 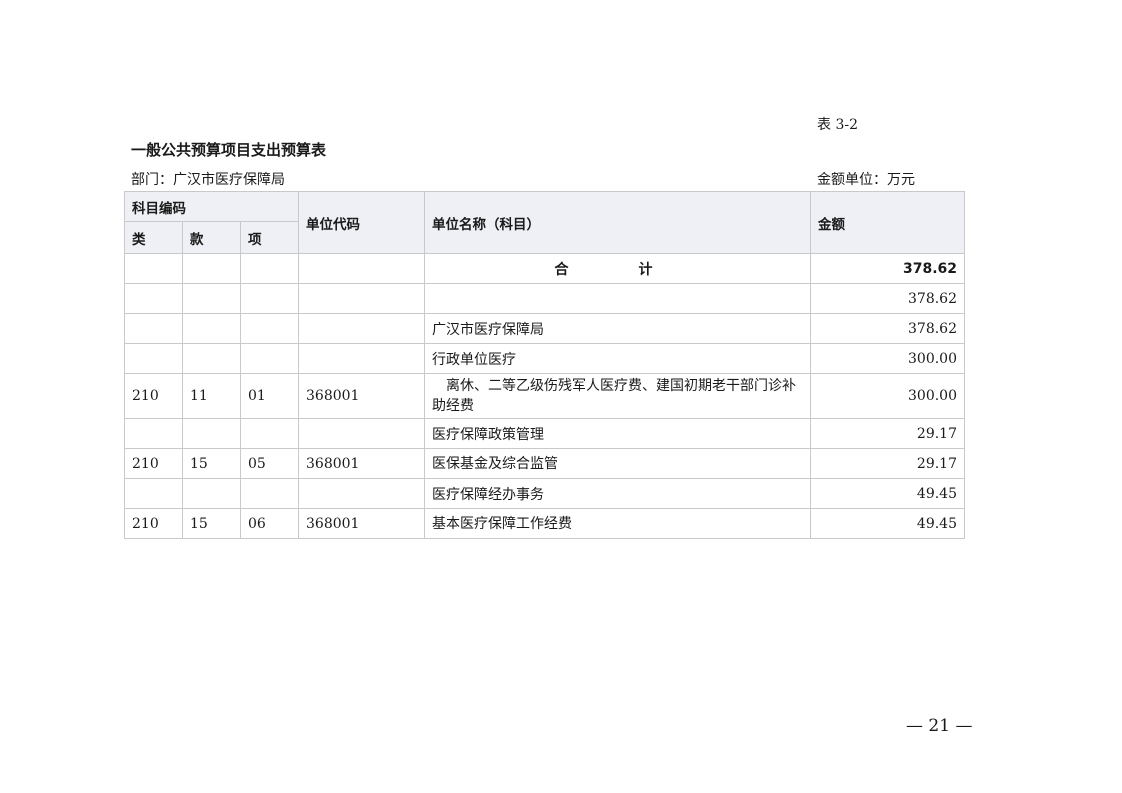 What do you see at coordinates (617, 358) in the screenshot?
I see `cell-unit-name: 行政单位医疗` at bounding box center [617, 358].